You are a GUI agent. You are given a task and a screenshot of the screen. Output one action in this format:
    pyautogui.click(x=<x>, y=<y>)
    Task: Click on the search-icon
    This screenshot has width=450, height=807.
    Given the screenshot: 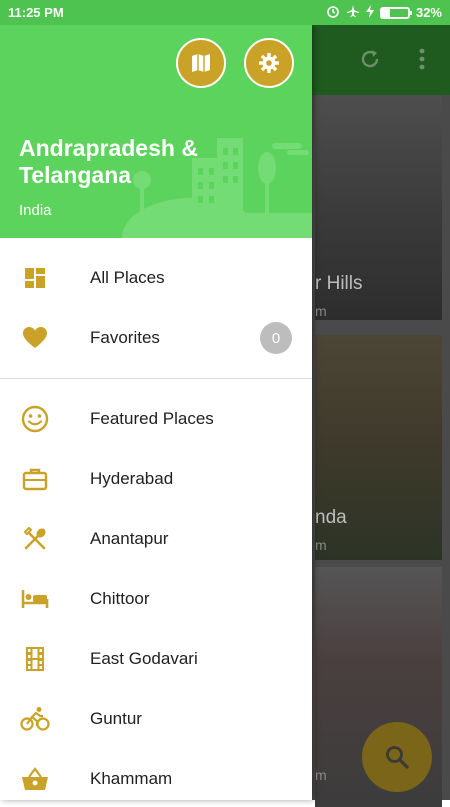 What is the action you would take?
    pyautogui.click(x=397, y=757)
    